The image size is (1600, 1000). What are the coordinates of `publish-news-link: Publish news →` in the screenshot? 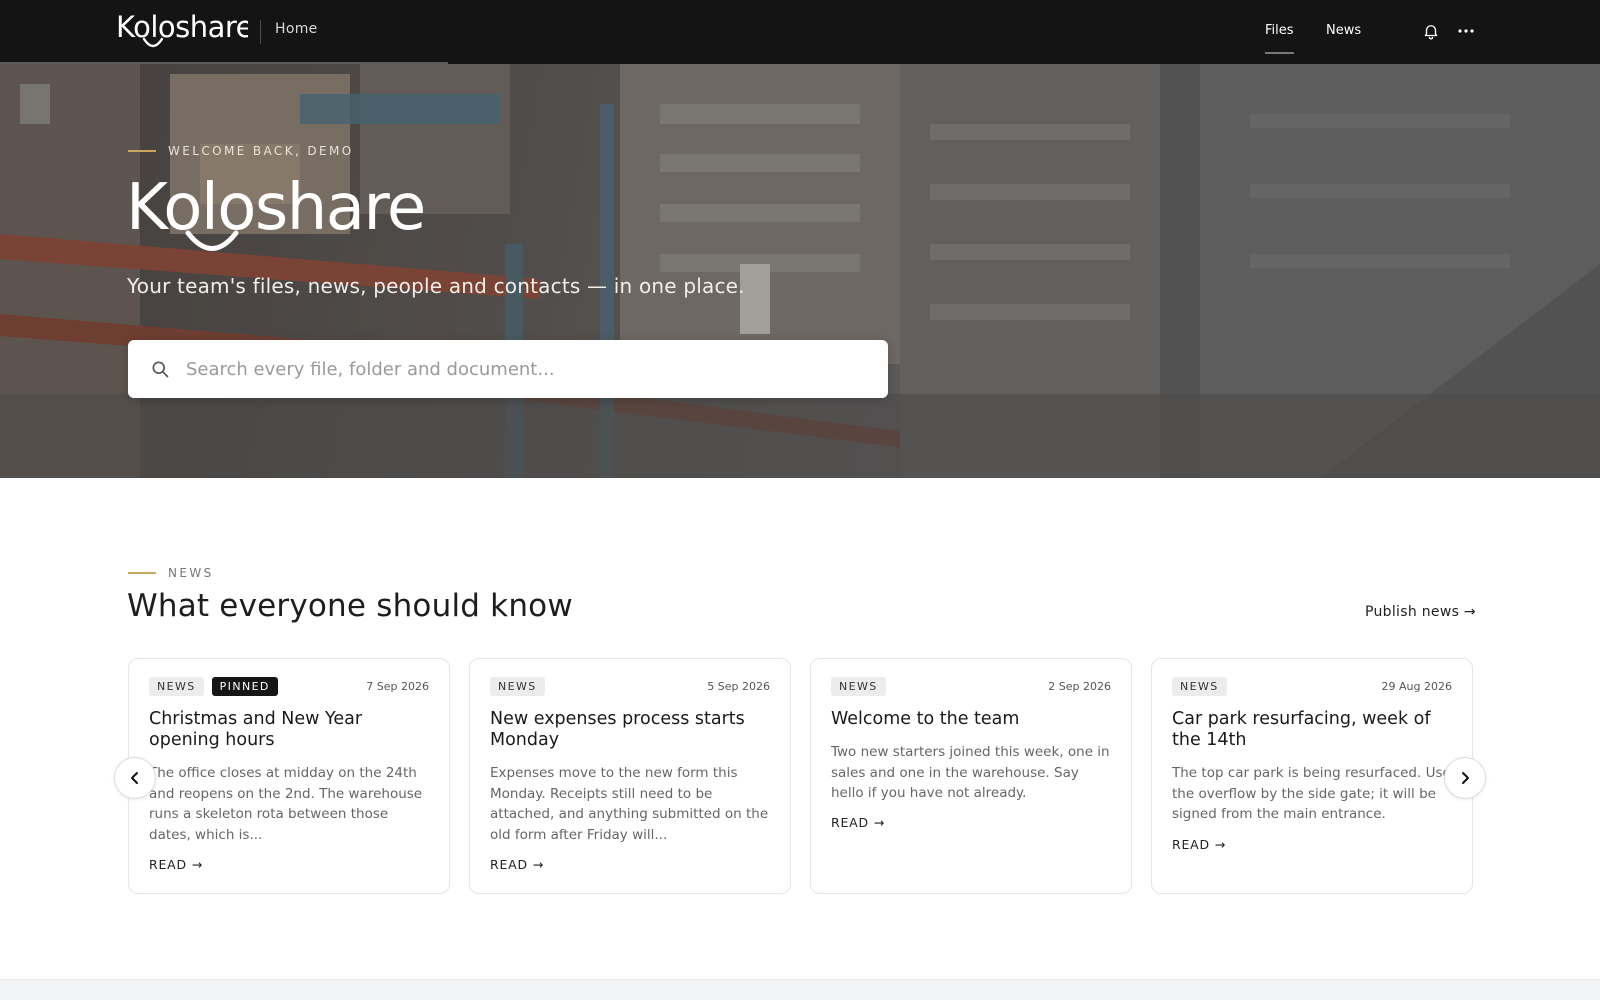 It's located at (1420, 612).